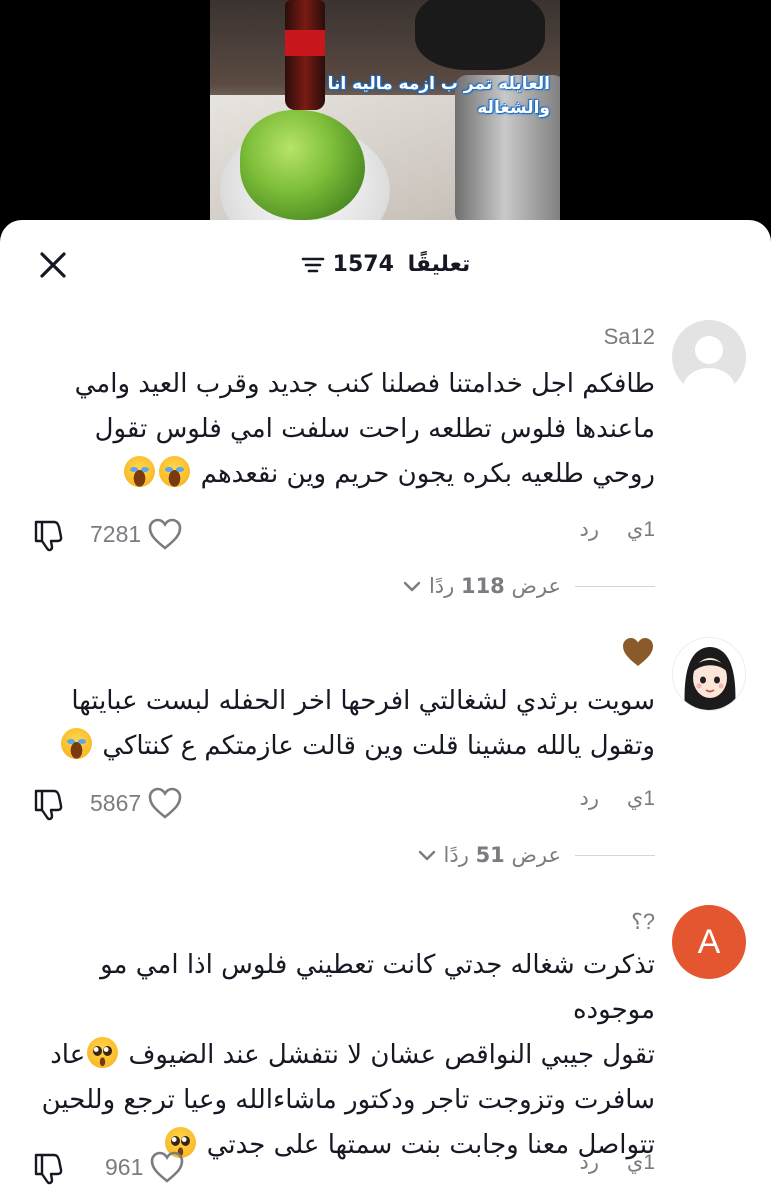  Describe the element at coordinates (116, 533) in the screenshot. I see `like-count: 7281` at that location.